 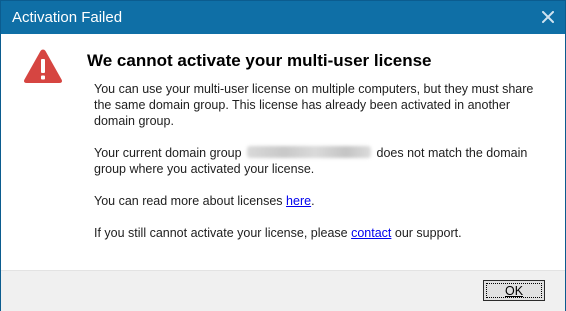 What do you see at coordinates (371, 233) in the screenshot?
I see `contact-support-link: contact` at bounding box center [371, 233].